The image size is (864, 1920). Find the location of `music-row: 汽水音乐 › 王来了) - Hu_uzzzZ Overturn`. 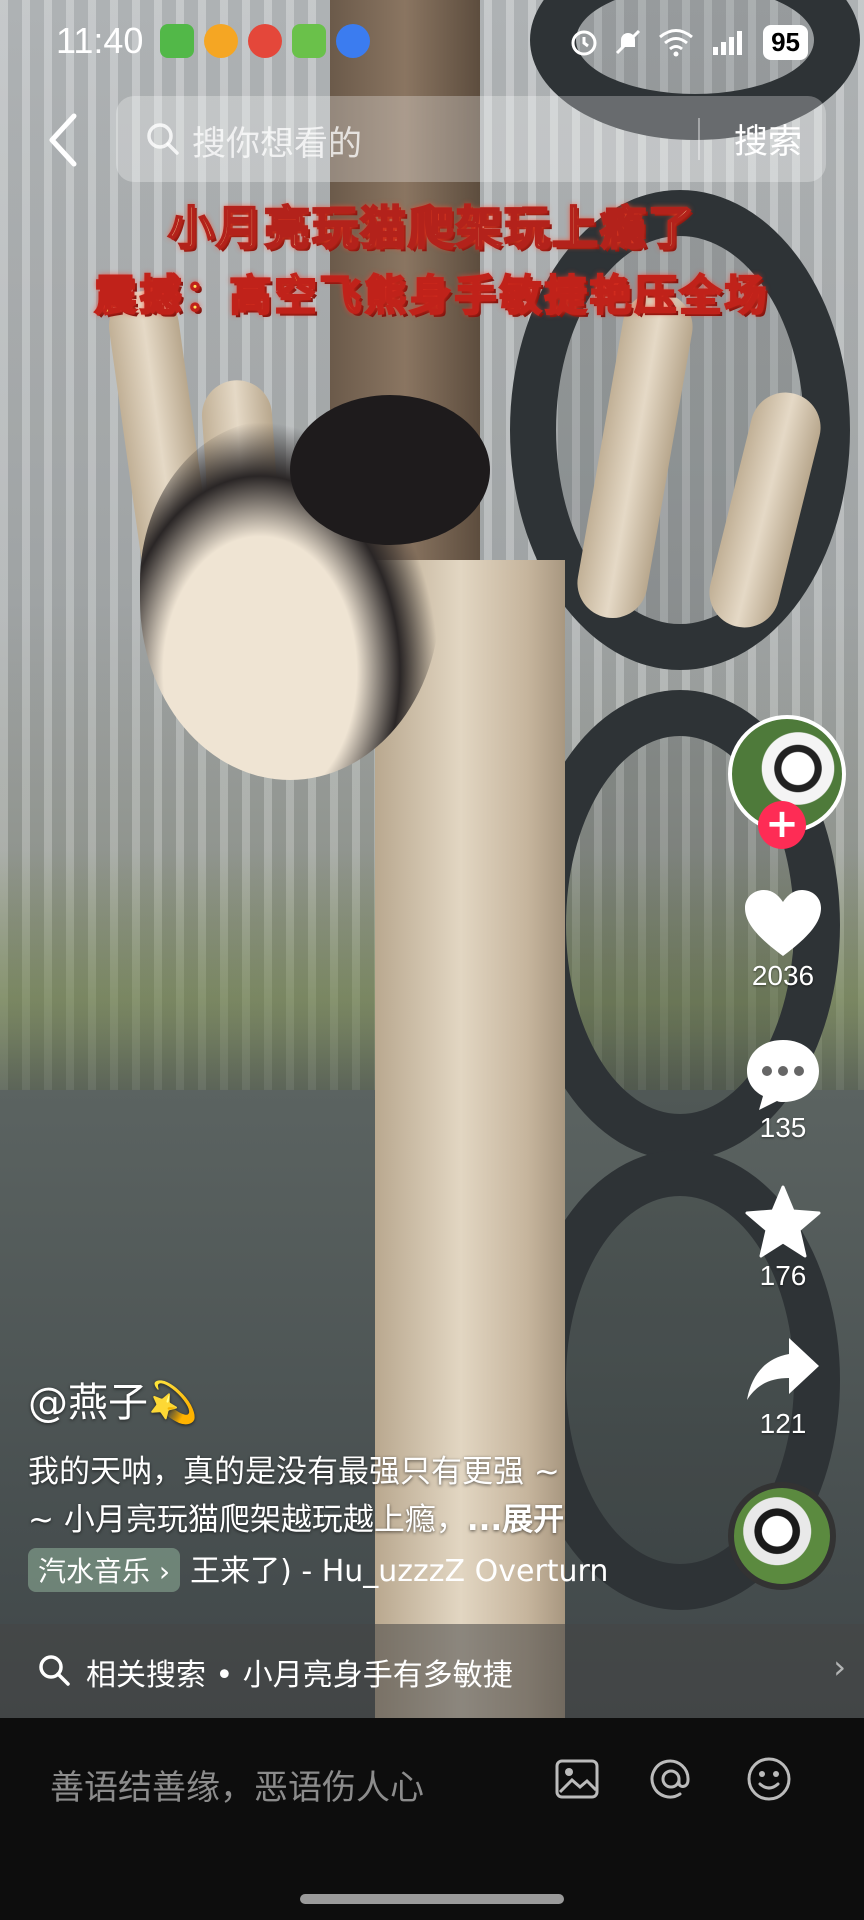

music-row: 汽水音乐 › 王来了) - Hu_uzzzZ Overturn is located at coordinates (338, 1570).